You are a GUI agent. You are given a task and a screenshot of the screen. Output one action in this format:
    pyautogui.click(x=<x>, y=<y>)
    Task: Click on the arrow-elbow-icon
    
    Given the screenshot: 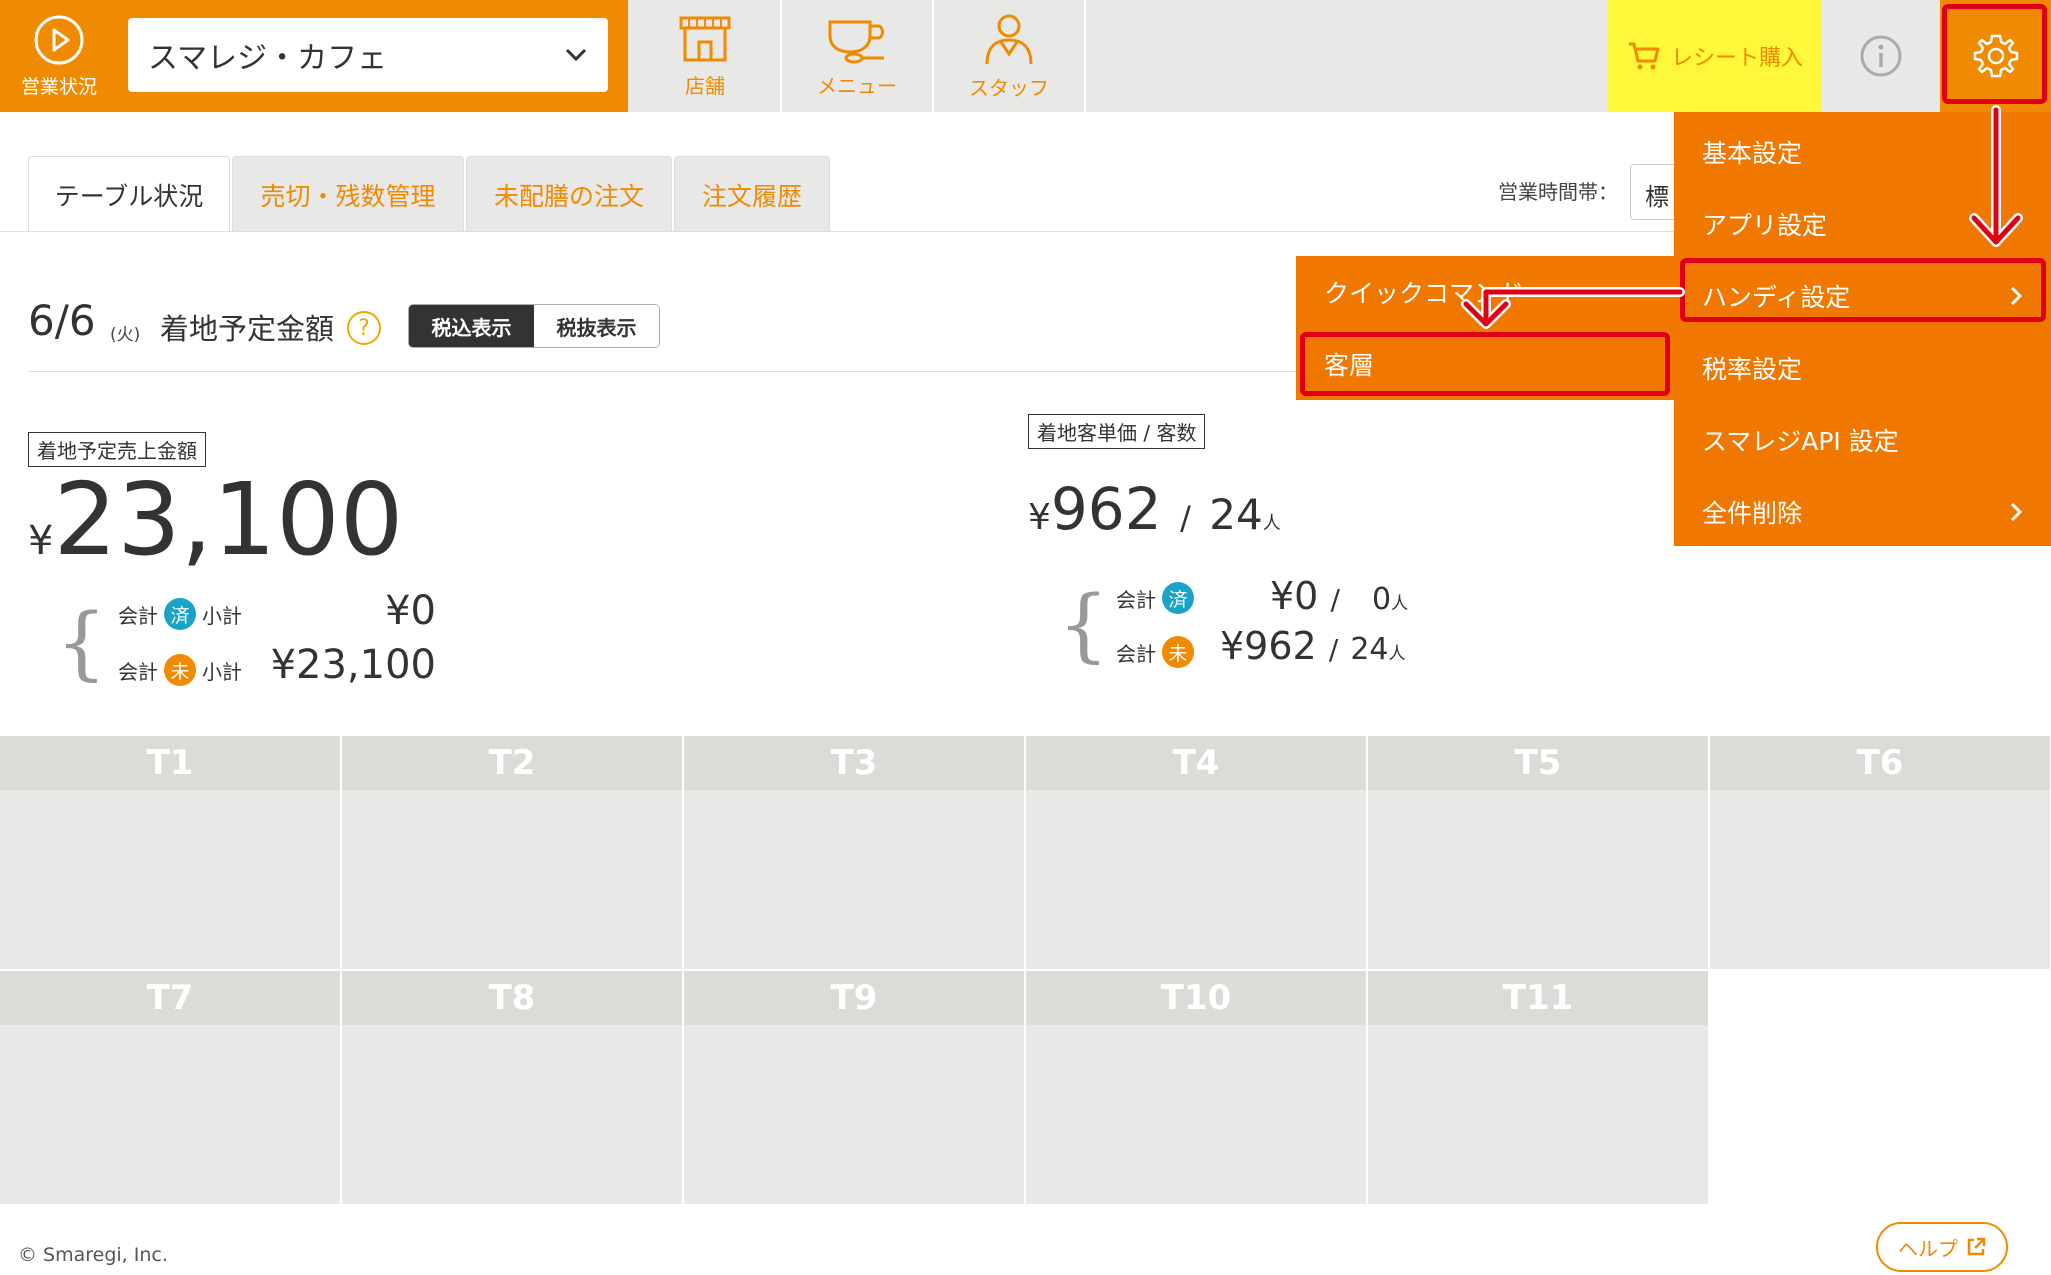 What is the action you would take?
    pyautogui.click(x=1573, y=308)
    